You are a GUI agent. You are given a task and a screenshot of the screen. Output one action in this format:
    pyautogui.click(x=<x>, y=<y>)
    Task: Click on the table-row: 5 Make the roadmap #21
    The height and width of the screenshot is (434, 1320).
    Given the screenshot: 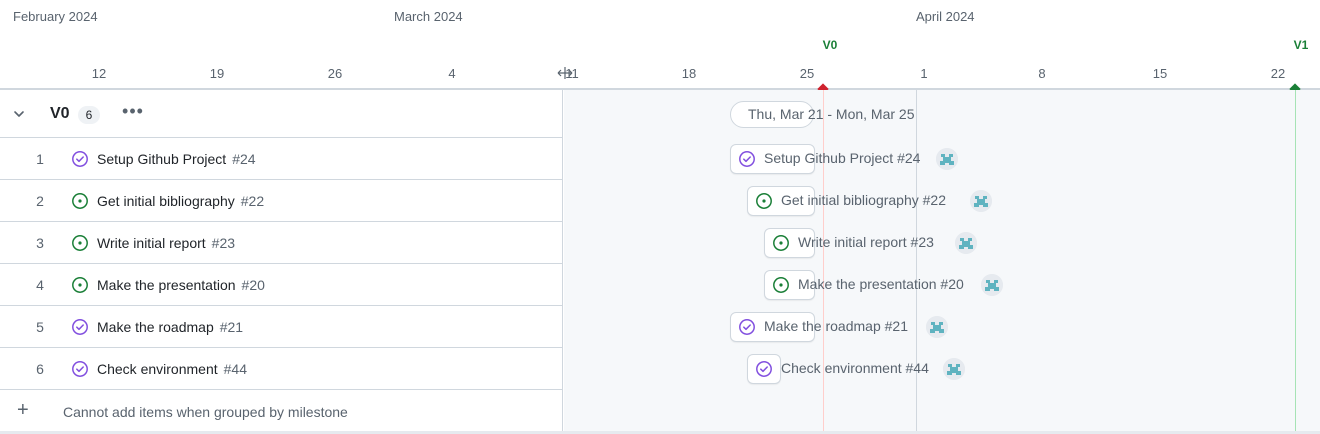 What is the action you would take?
    pyautogui.click(x=281, y=327)
    